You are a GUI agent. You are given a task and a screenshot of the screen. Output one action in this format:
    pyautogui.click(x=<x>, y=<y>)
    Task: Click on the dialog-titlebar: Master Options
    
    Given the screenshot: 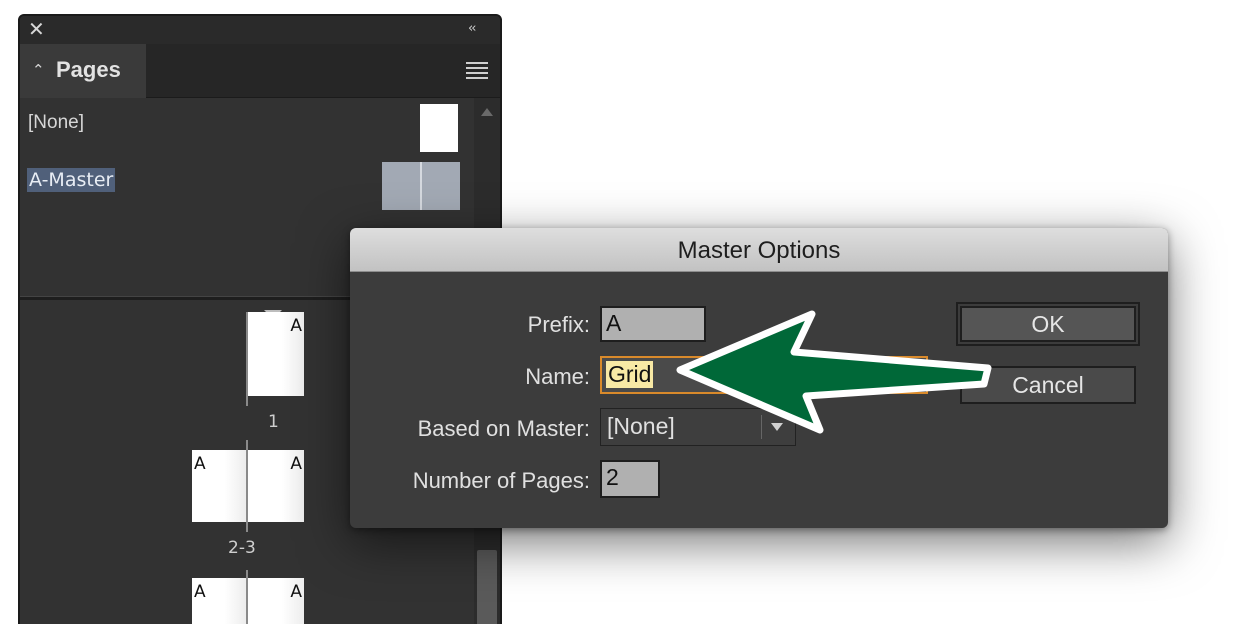 What is the action you would take?
    pyautogui.click(x=759, y=250)
    